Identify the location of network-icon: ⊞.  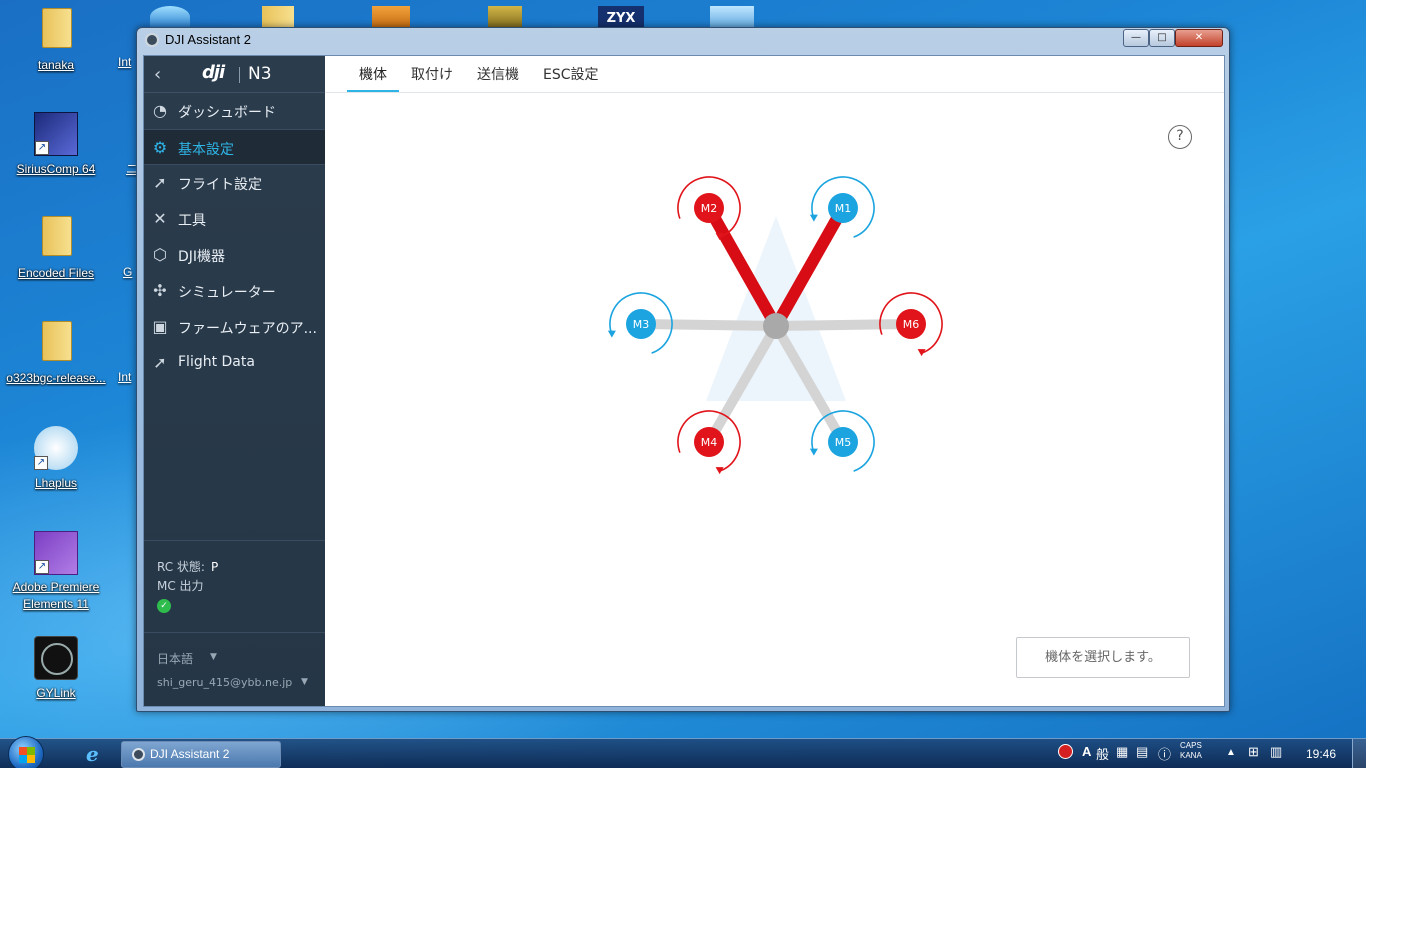
(1253, 752).